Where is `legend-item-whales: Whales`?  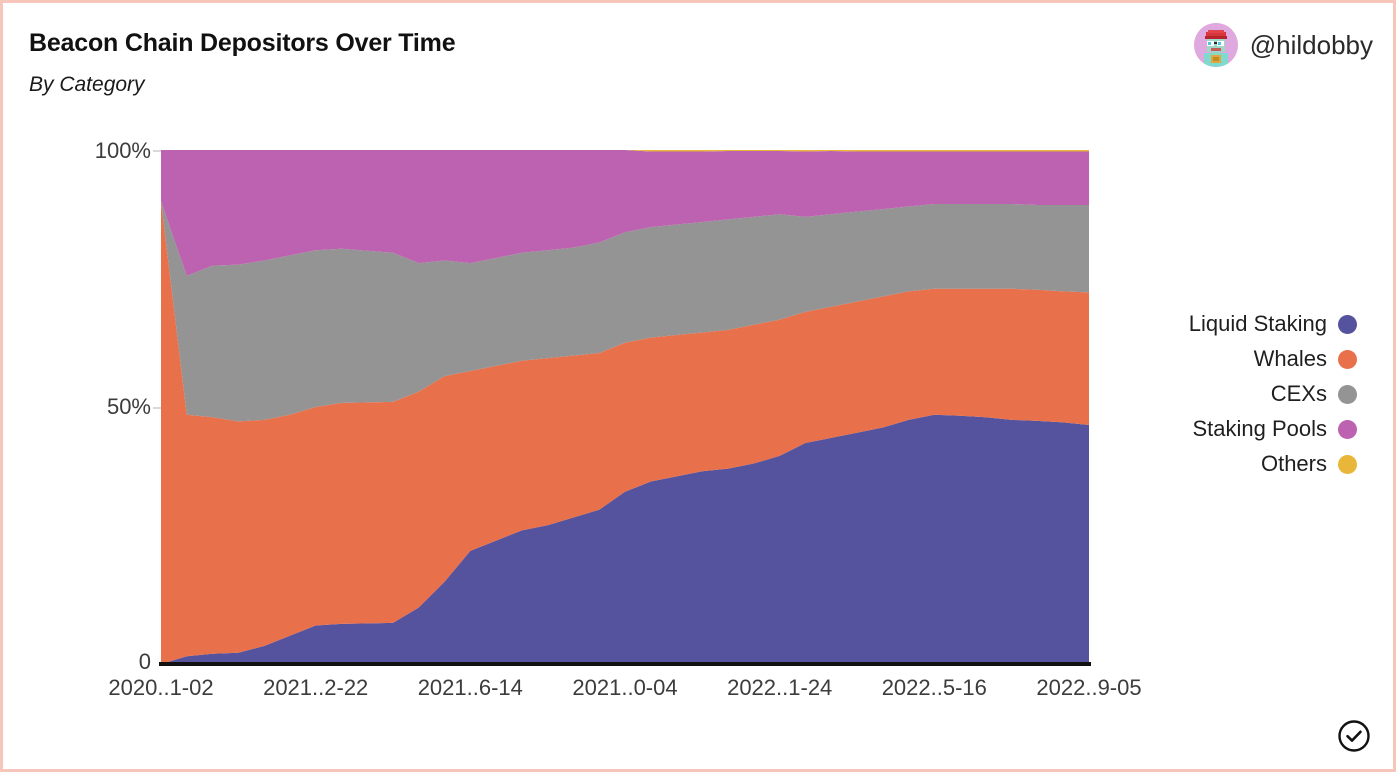 legend-item-whales: Whales is located at coordinates (1305, 359).